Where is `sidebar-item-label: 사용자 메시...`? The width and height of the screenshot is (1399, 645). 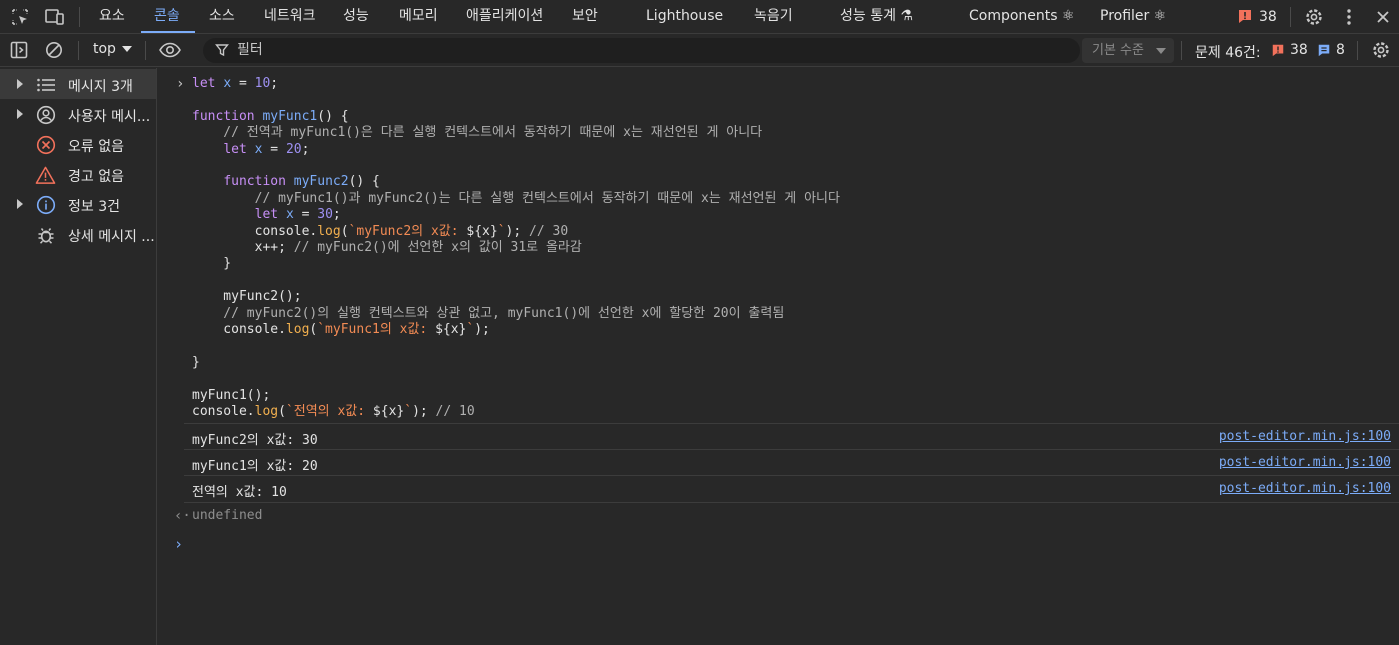
sidebar-item-label: 사용자 메시... is located at coordinates (109, 117).